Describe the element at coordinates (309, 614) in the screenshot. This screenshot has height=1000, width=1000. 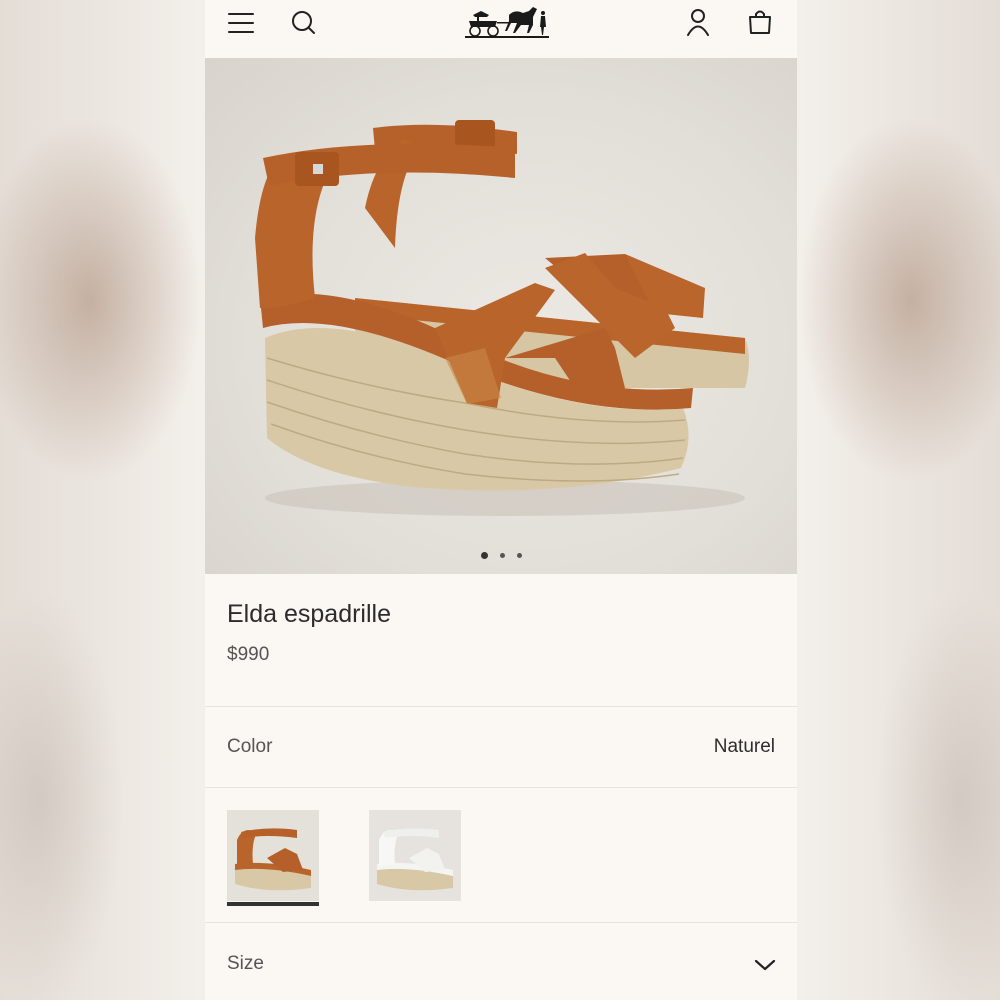
I see `product-title: Elda espadrille` at that location.